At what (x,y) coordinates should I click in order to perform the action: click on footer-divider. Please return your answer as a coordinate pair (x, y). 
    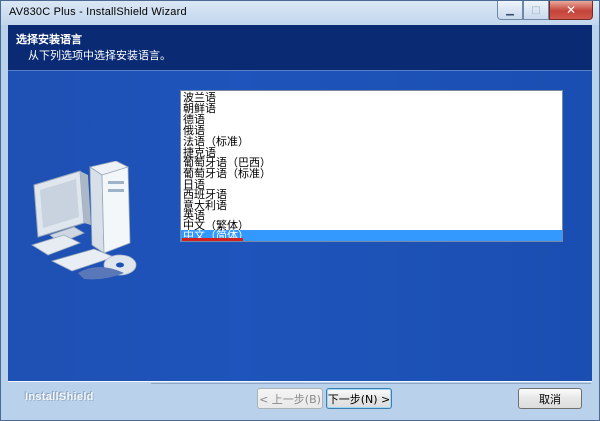
    Looking at the image, I should click on (300, 381).